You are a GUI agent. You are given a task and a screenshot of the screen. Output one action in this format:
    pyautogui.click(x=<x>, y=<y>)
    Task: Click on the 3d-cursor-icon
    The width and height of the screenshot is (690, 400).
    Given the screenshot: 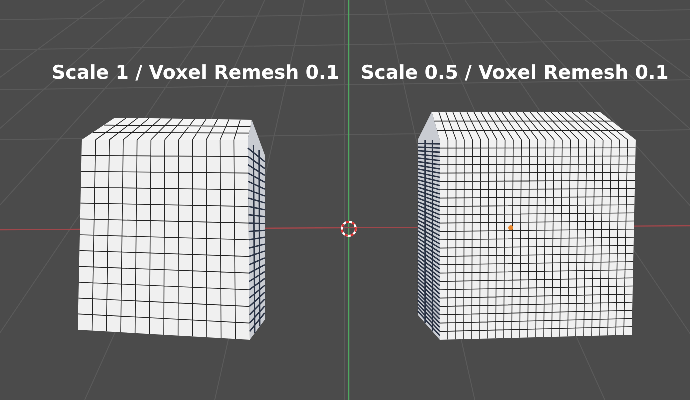 What is the action you would take?
    pyautogui.click(x=349, y=229)
    